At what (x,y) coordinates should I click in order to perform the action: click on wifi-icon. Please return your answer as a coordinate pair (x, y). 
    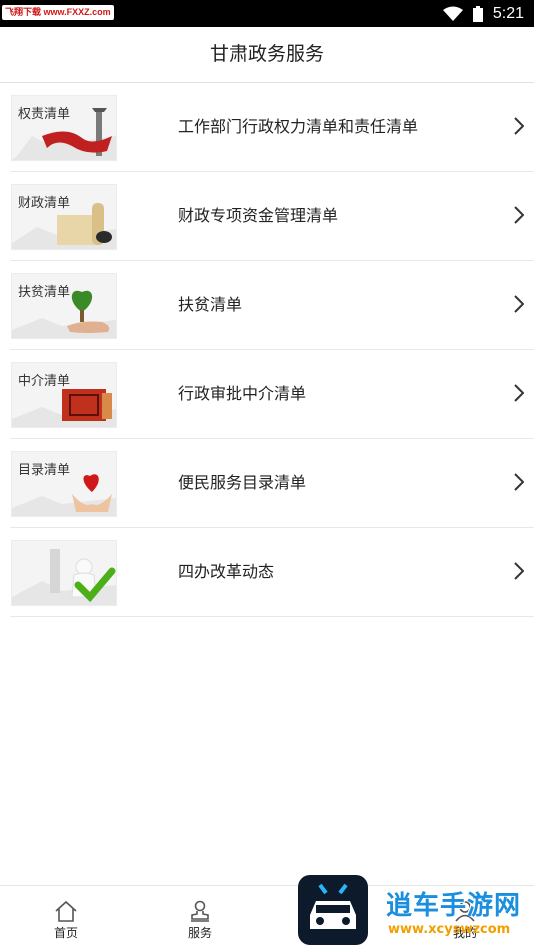
    Looking at the image, I should click on (452, 13).